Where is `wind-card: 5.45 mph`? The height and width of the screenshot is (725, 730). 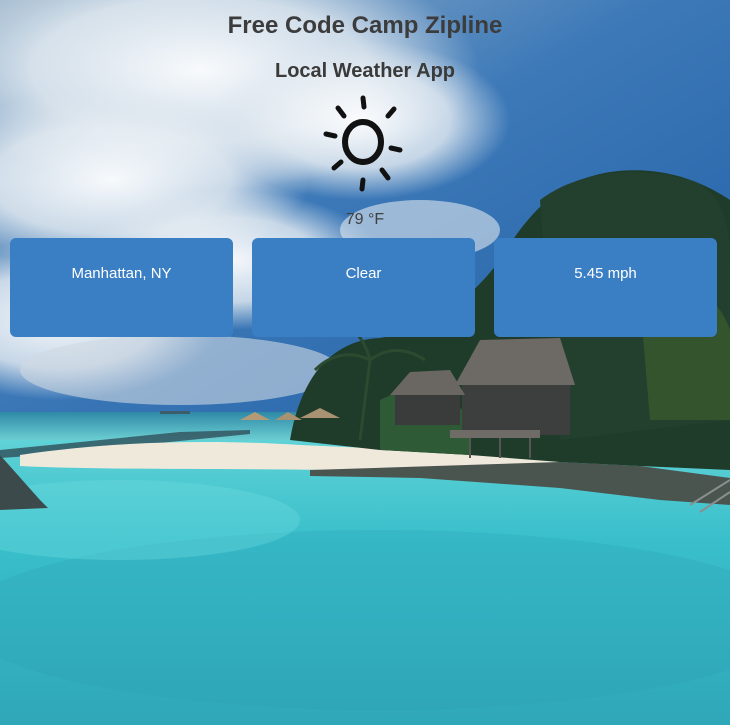
wind-card: 5.45 mph is located at coordinates (605, 287).